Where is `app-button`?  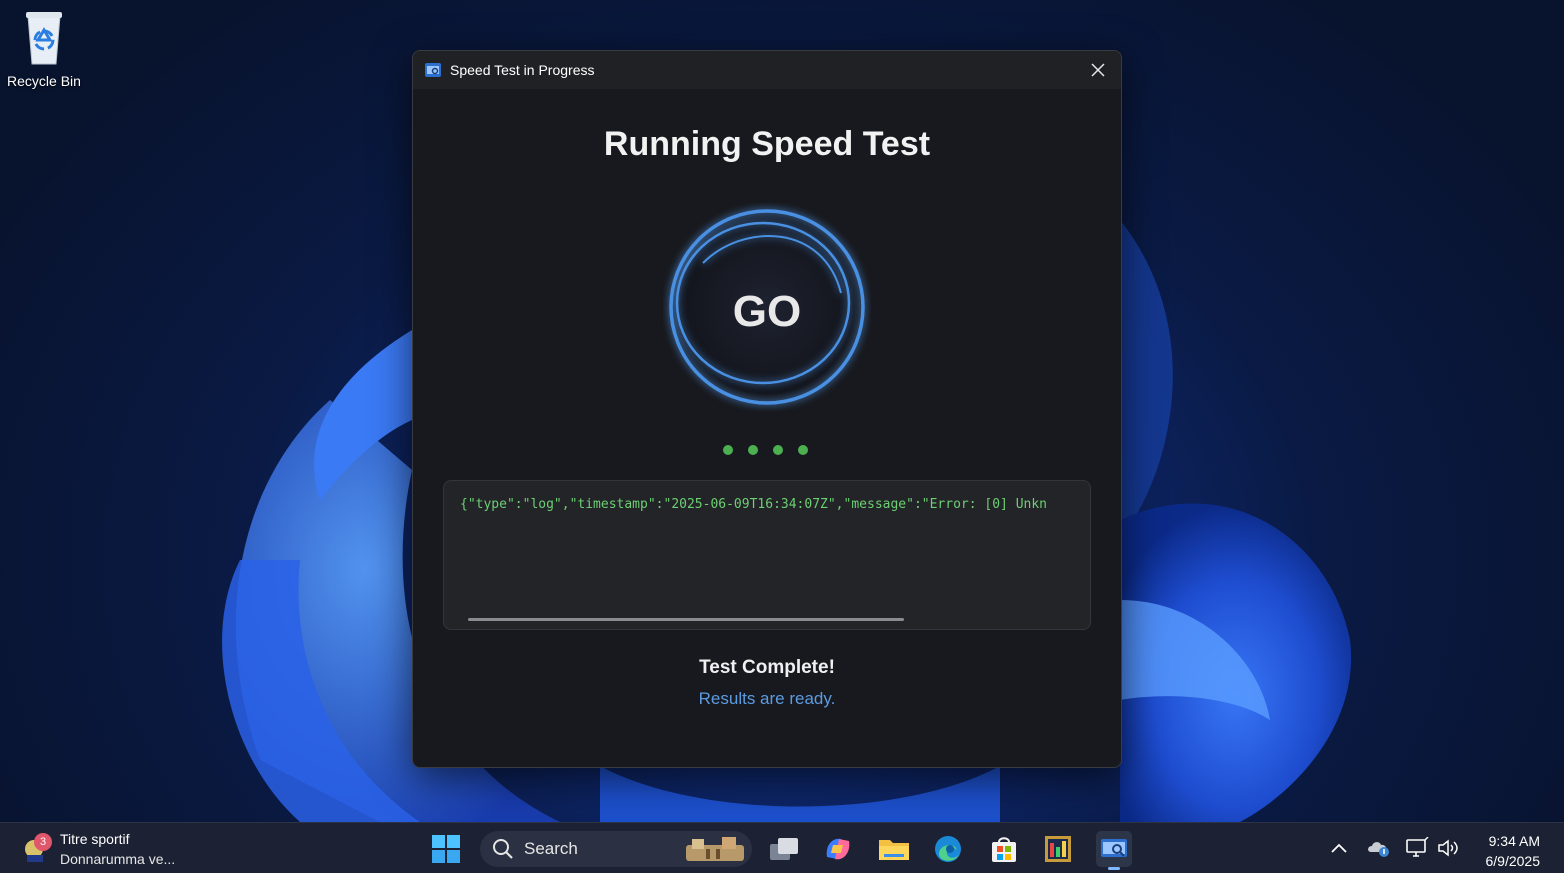 app-button is located at coordinates (1058, 849).